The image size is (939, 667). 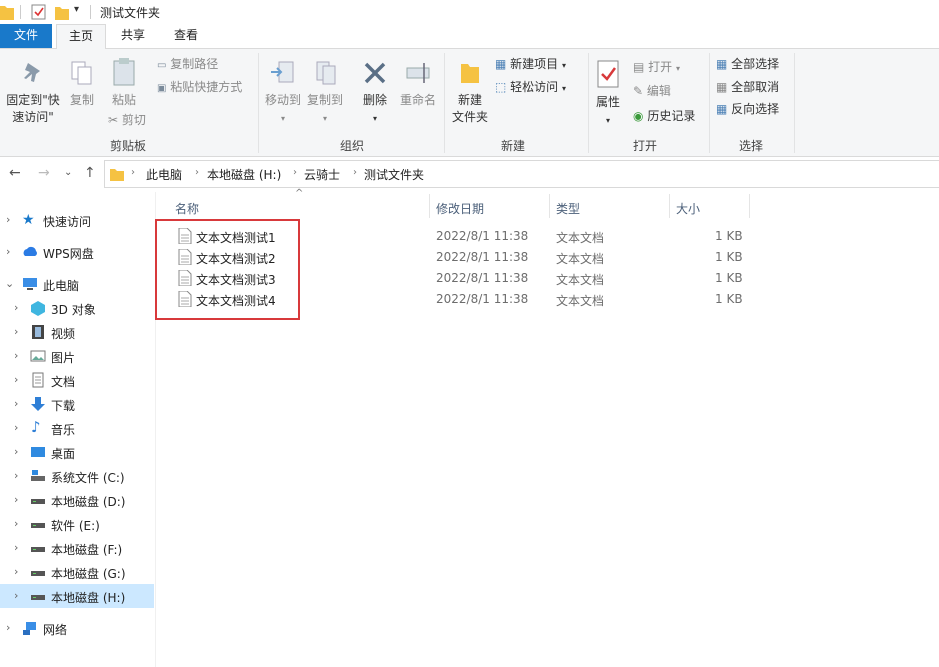 What do you see at coordinates (38, 332) in the screenshot?
I see `film-icon` at bounding box center [38, 332].